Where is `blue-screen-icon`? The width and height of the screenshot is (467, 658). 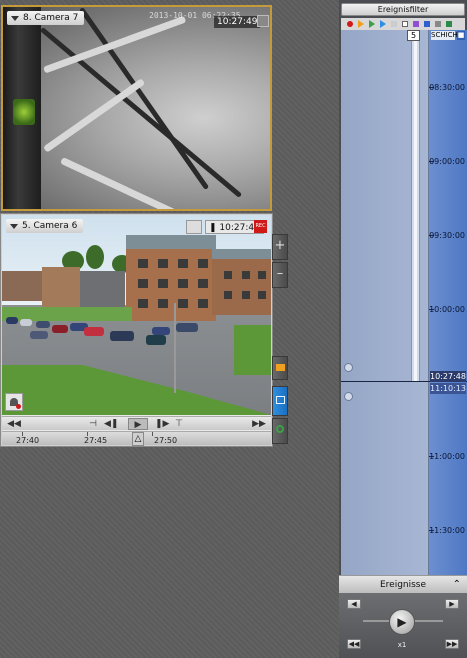
blue-screen-icon is located at coordinates (280, 400).